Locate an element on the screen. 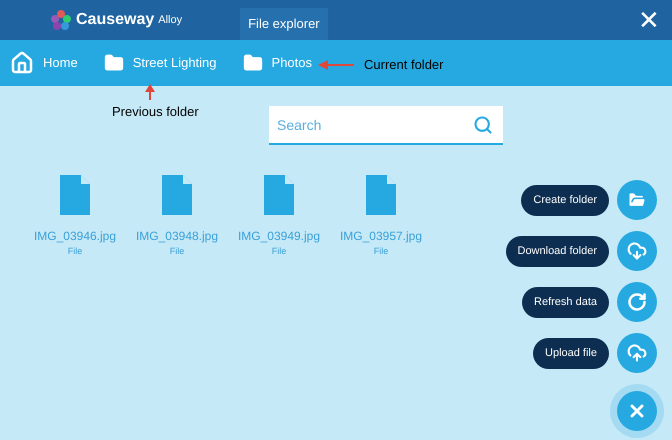 Image resolution: width=672 pixels, height=440 pixels. logo-suffix: Alloy is located at coordinates (170, 20).